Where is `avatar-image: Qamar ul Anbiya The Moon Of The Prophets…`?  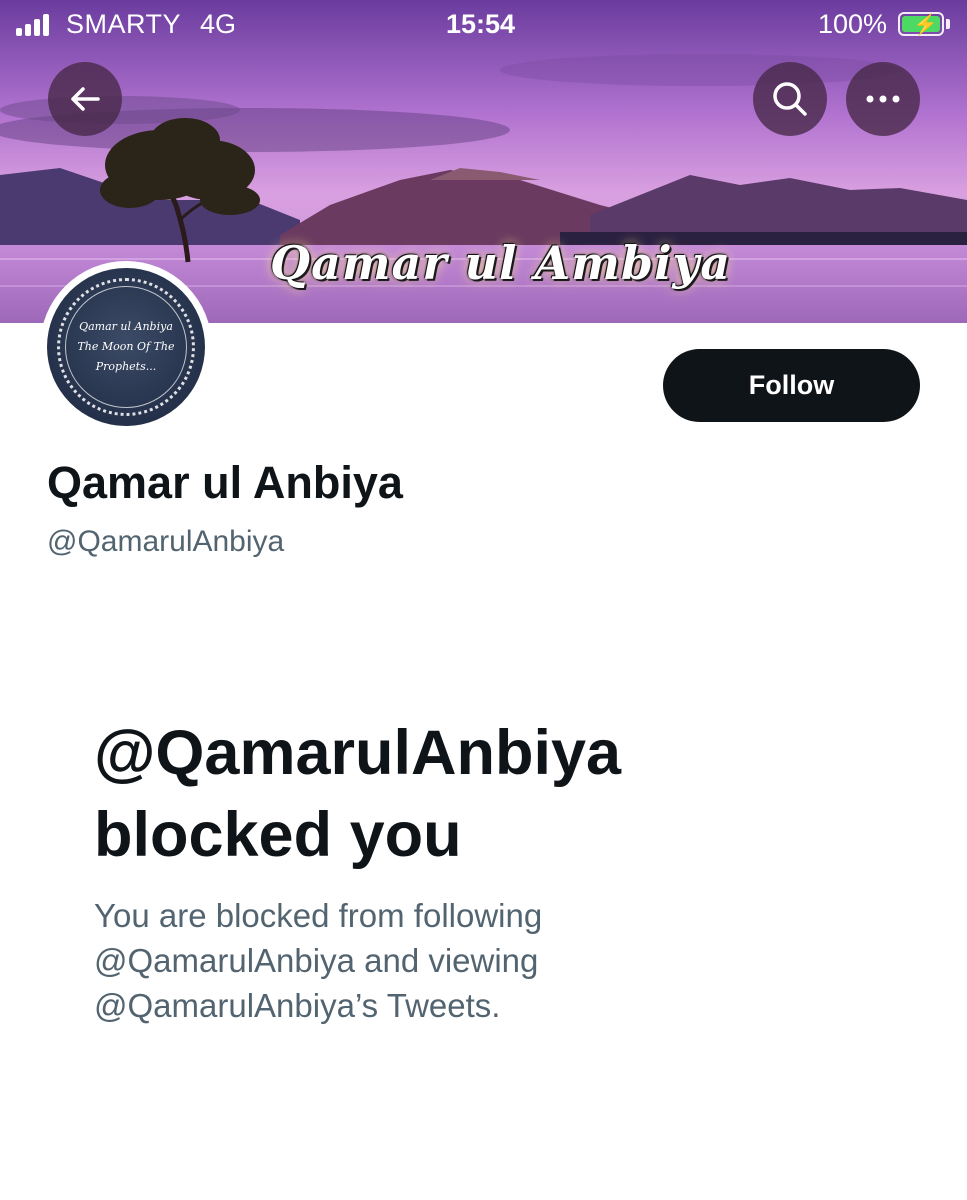 avatar-image: Qamar ul Anbiya The Moon Of The Prophets… is located at coordinates (126, 347).